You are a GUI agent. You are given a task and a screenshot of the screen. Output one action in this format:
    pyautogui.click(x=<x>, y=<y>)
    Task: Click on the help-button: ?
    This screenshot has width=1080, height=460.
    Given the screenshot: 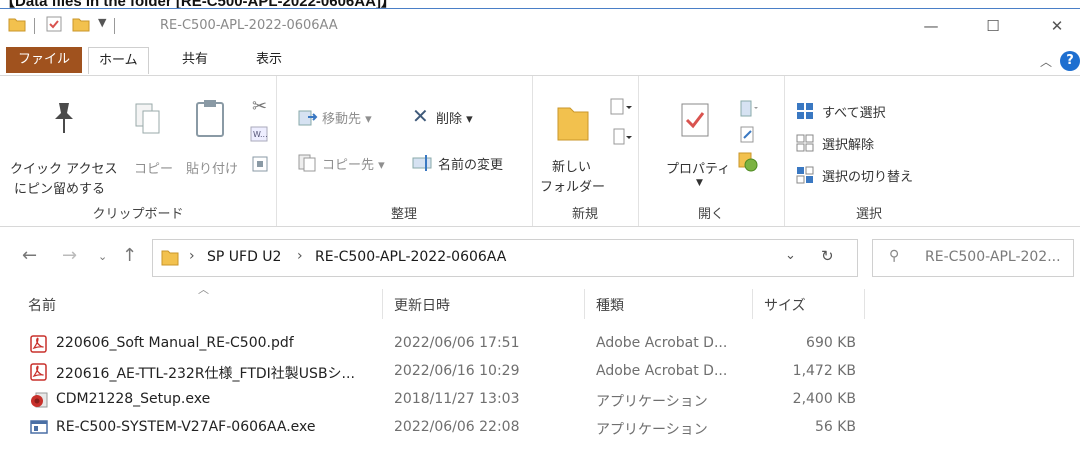 What is the action you would take?
    pyautogui.click(x=1070, y=61)
    